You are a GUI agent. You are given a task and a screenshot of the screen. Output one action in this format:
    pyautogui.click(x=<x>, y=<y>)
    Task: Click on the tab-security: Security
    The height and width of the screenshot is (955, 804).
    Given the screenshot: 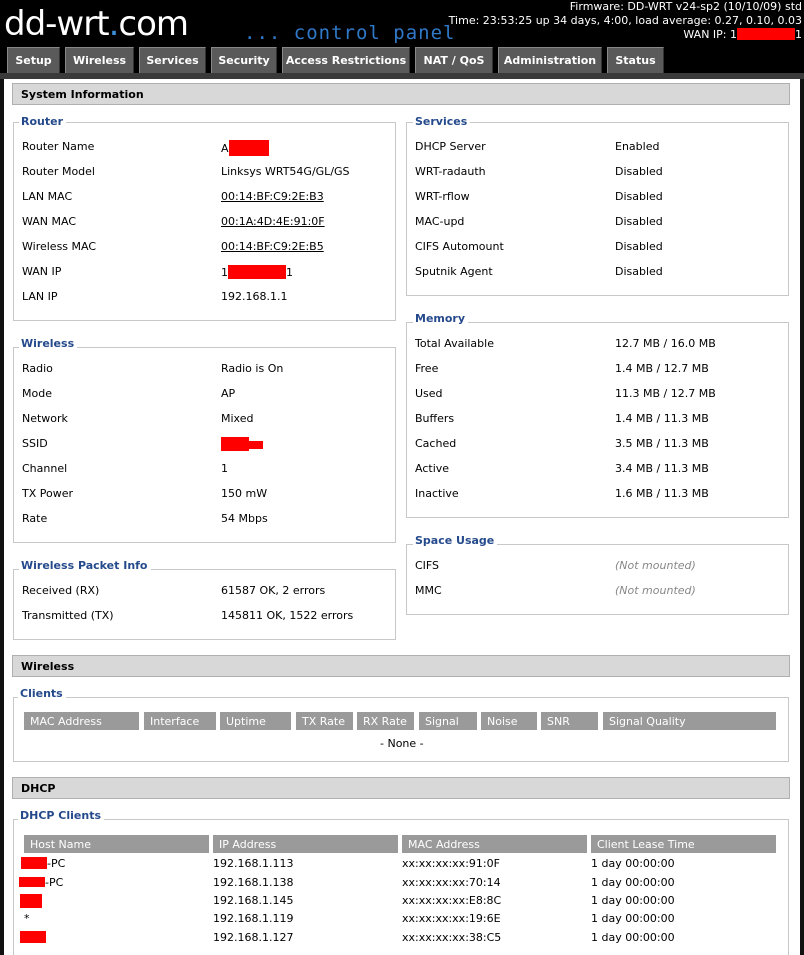 What is the action you would take?
    pyautogui.click(x=244, y=60)
    